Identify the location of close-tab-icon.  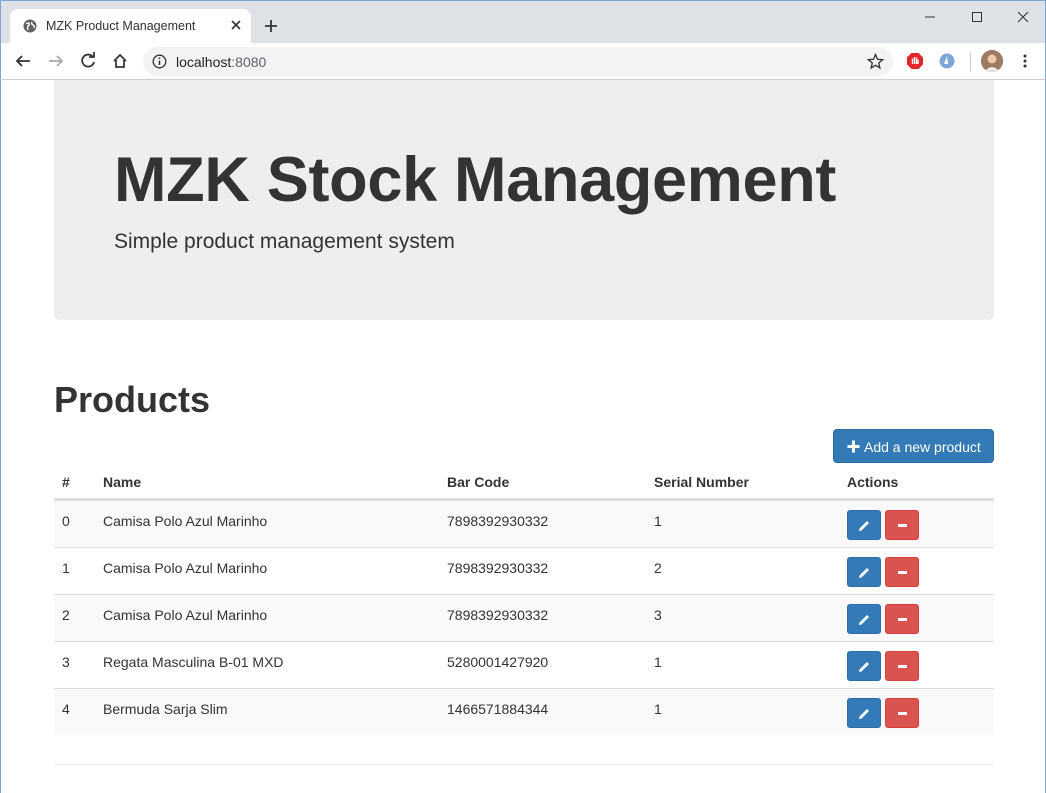
(236, 25).